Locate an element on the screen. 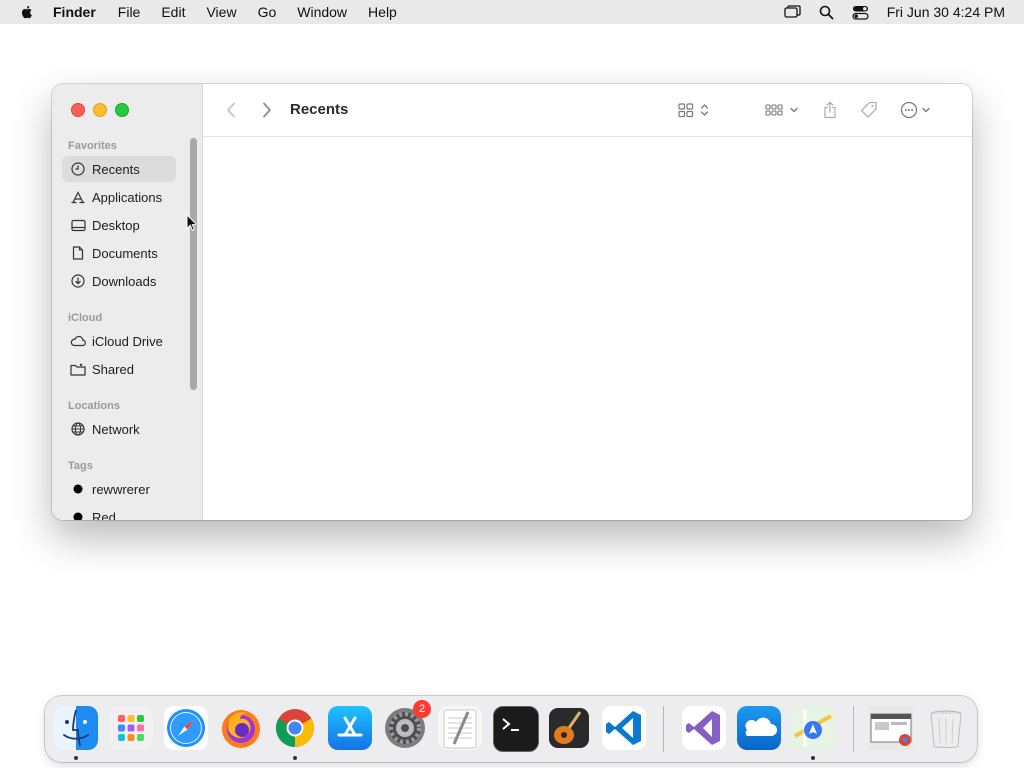 The height and width of the screenshot is (768, 1024). menu-edit: Edit is located at coordinates (173, 12).